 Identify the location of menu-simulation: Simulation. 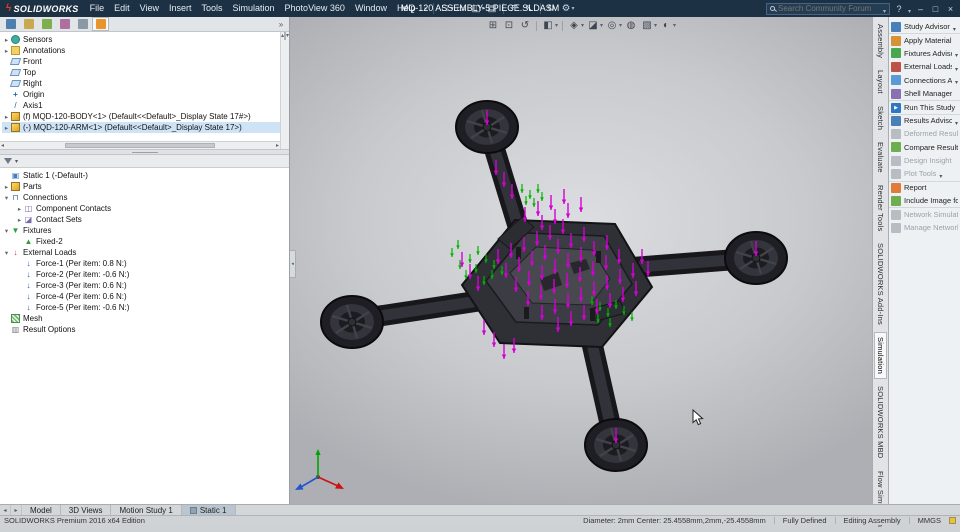
(254, 8).